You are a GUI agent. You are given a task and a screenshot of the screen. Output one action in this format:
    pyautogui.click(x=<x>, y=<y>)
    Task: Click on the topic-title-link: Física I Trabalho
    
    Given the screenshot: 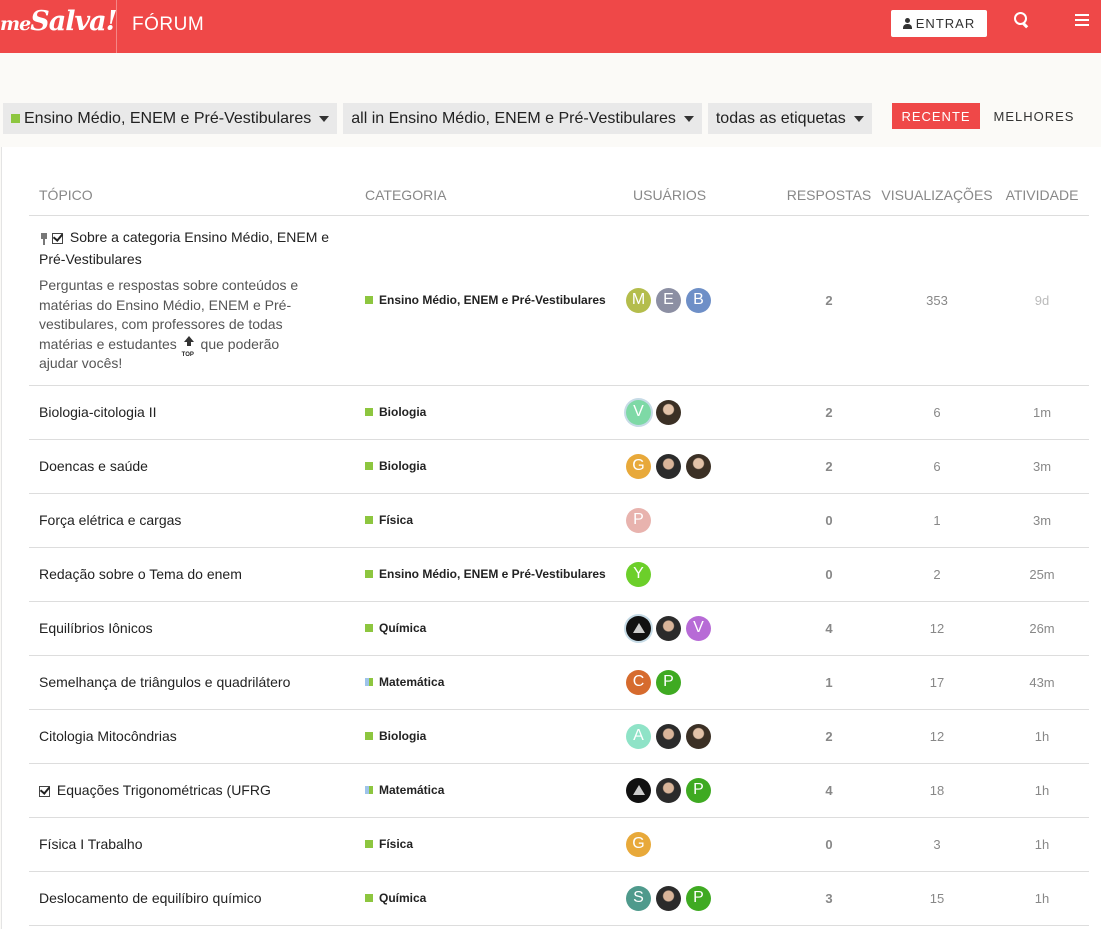 What is the action you would take?
    pyautogui.click(x=91, y=844)
    